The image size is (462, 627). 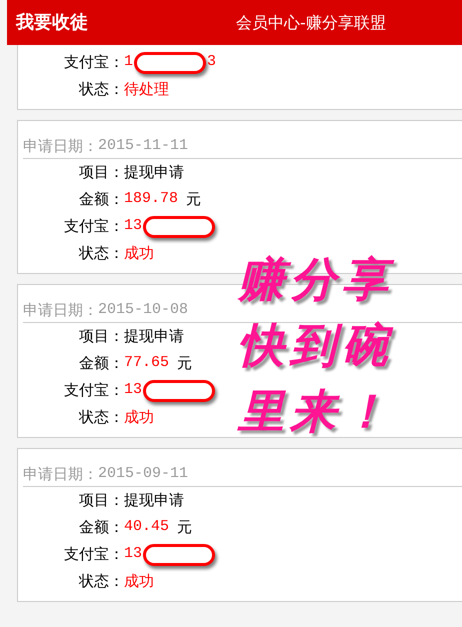 I want to click on date-value: 2015-10-08, so click(x=143, y=310).